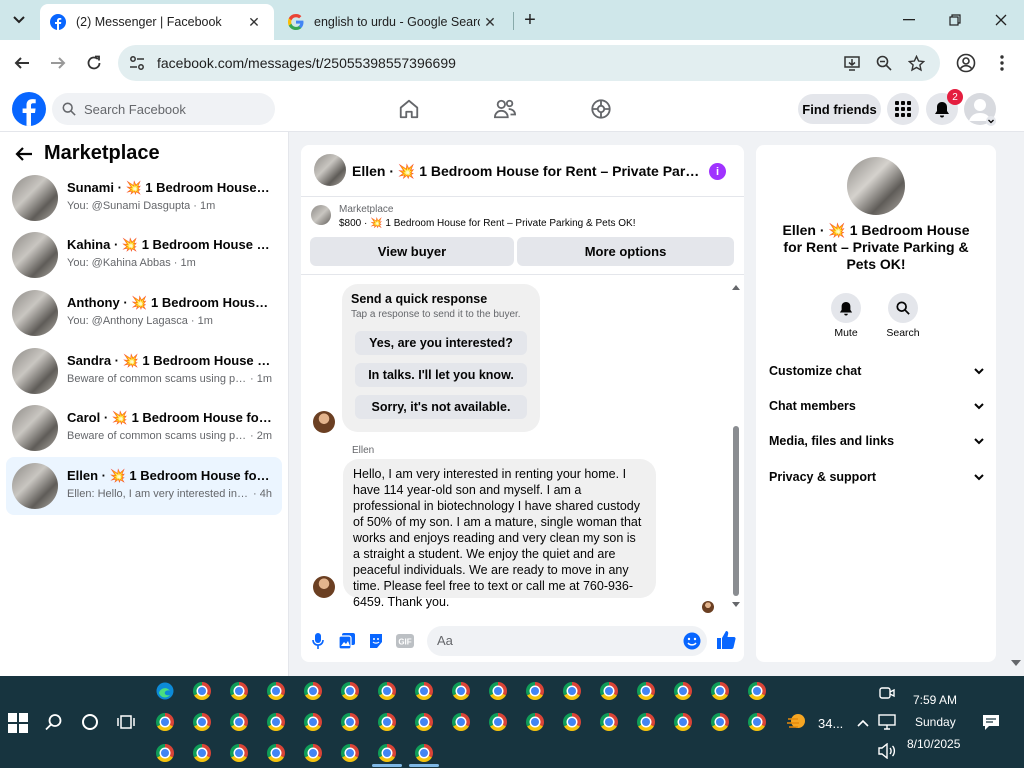  I want to click on chat-members-section: Chat members, so click(876, 406).